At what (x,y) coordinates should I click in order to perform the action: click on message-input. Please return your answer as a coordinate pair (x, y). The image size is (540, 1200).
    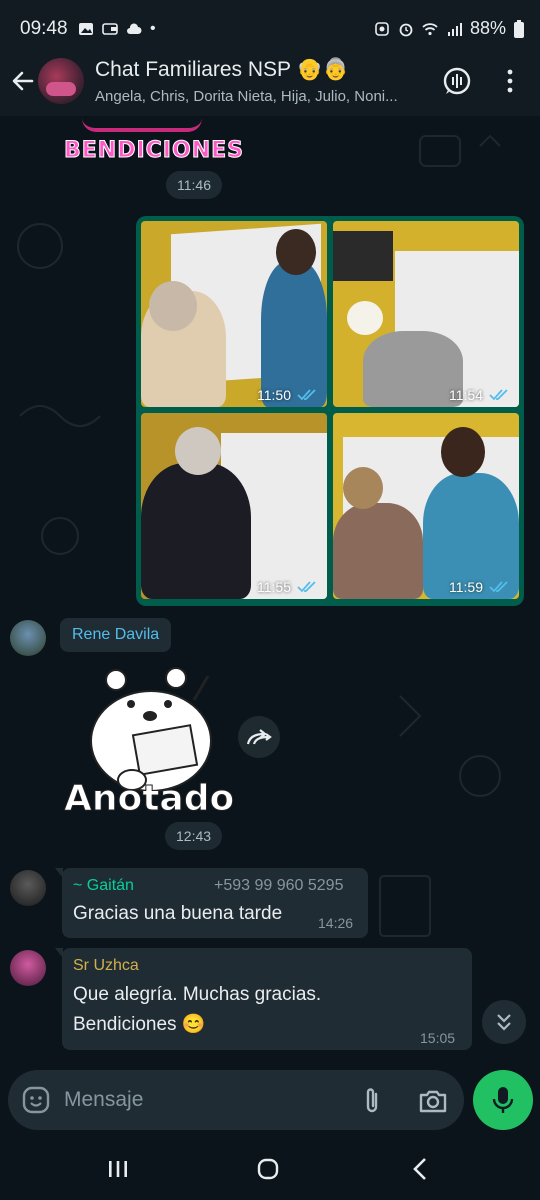
    Looking at the image, I should click on (204, 1100).